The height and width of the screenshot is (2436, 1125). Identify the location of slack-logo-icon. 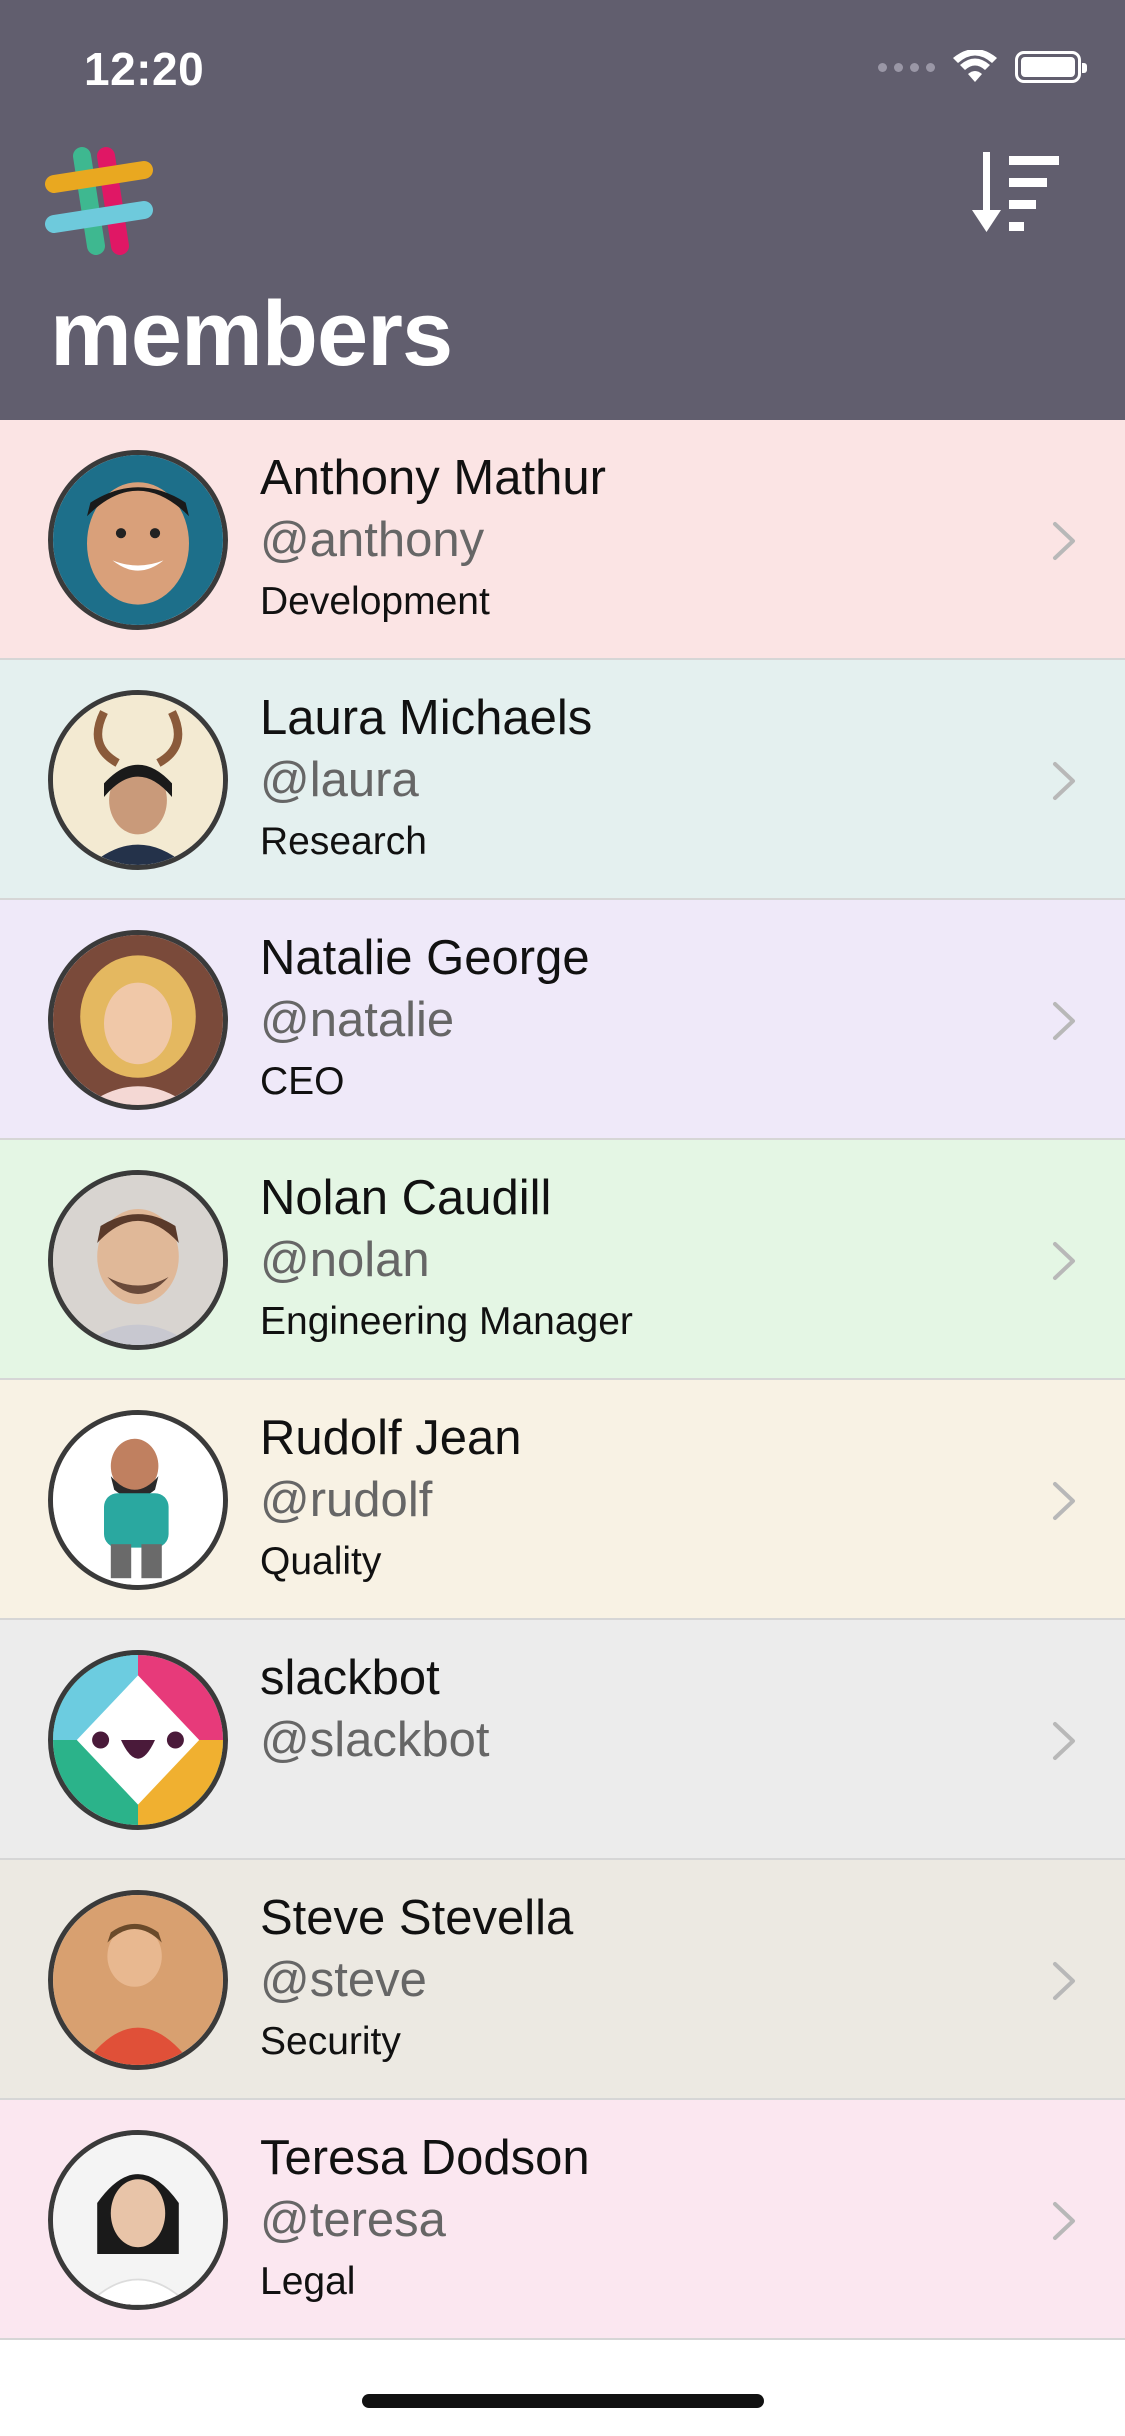
(99, 201).